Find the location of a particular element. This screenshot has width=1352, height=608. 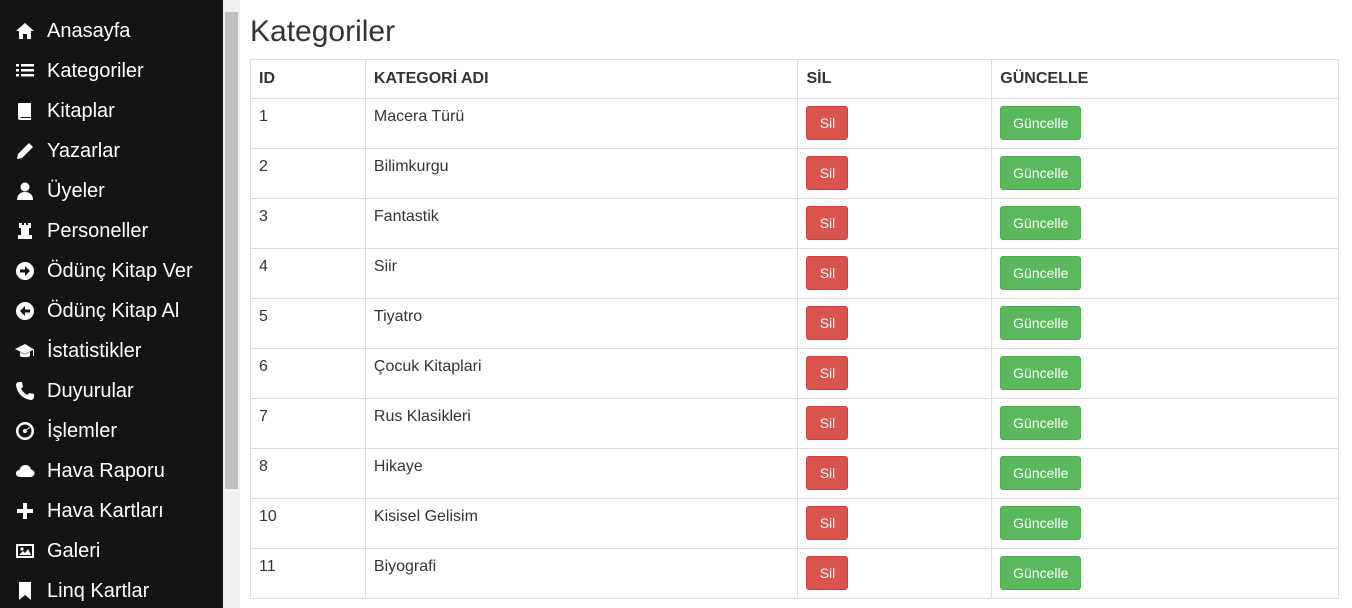

cell-id: 4 is located at coordinates (308, 273).